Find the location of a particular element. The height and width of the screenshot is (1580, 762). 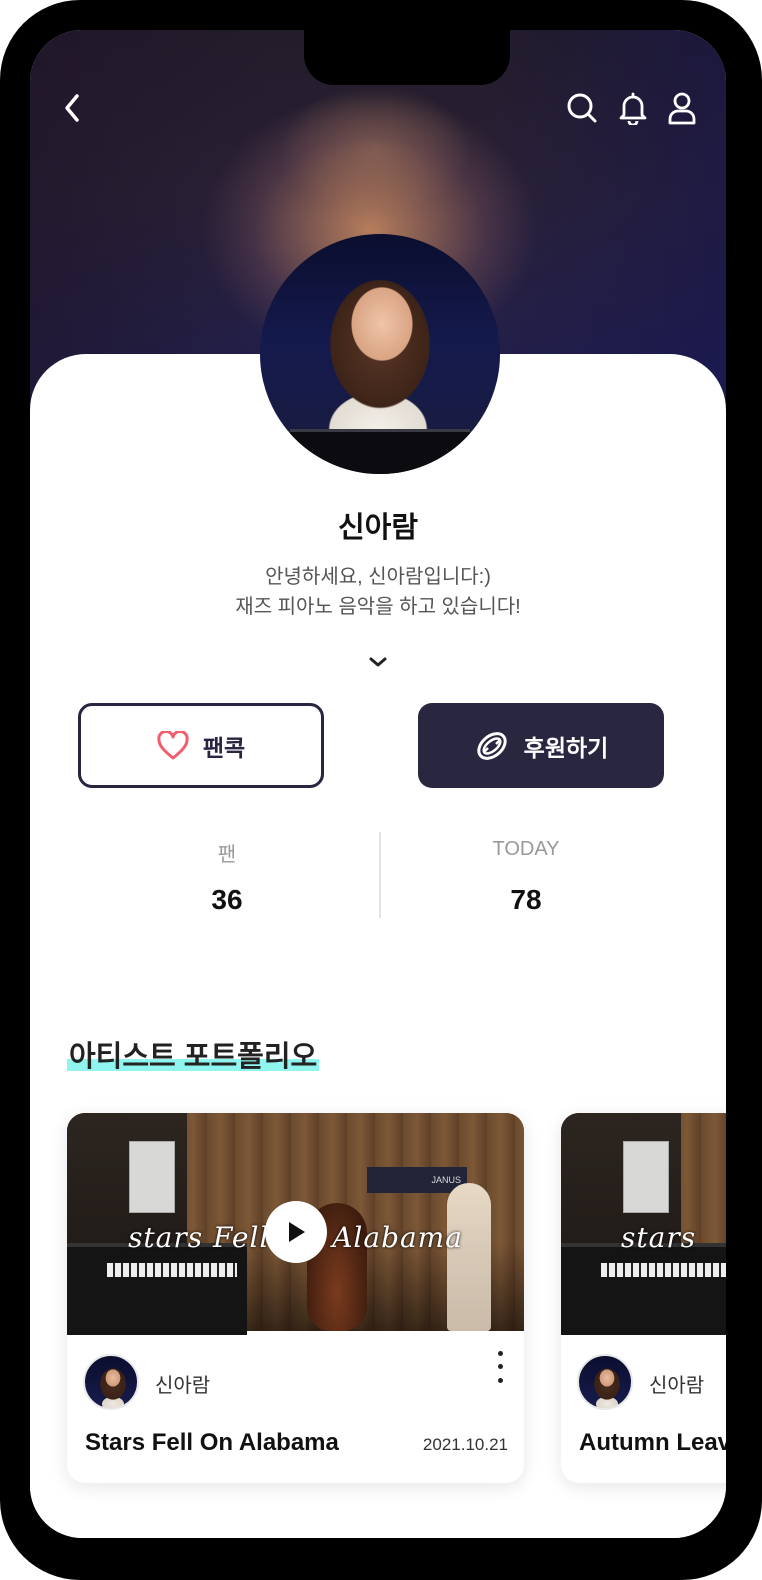

fan-button-label: 팬콕 is located at coordinates (224, 747).